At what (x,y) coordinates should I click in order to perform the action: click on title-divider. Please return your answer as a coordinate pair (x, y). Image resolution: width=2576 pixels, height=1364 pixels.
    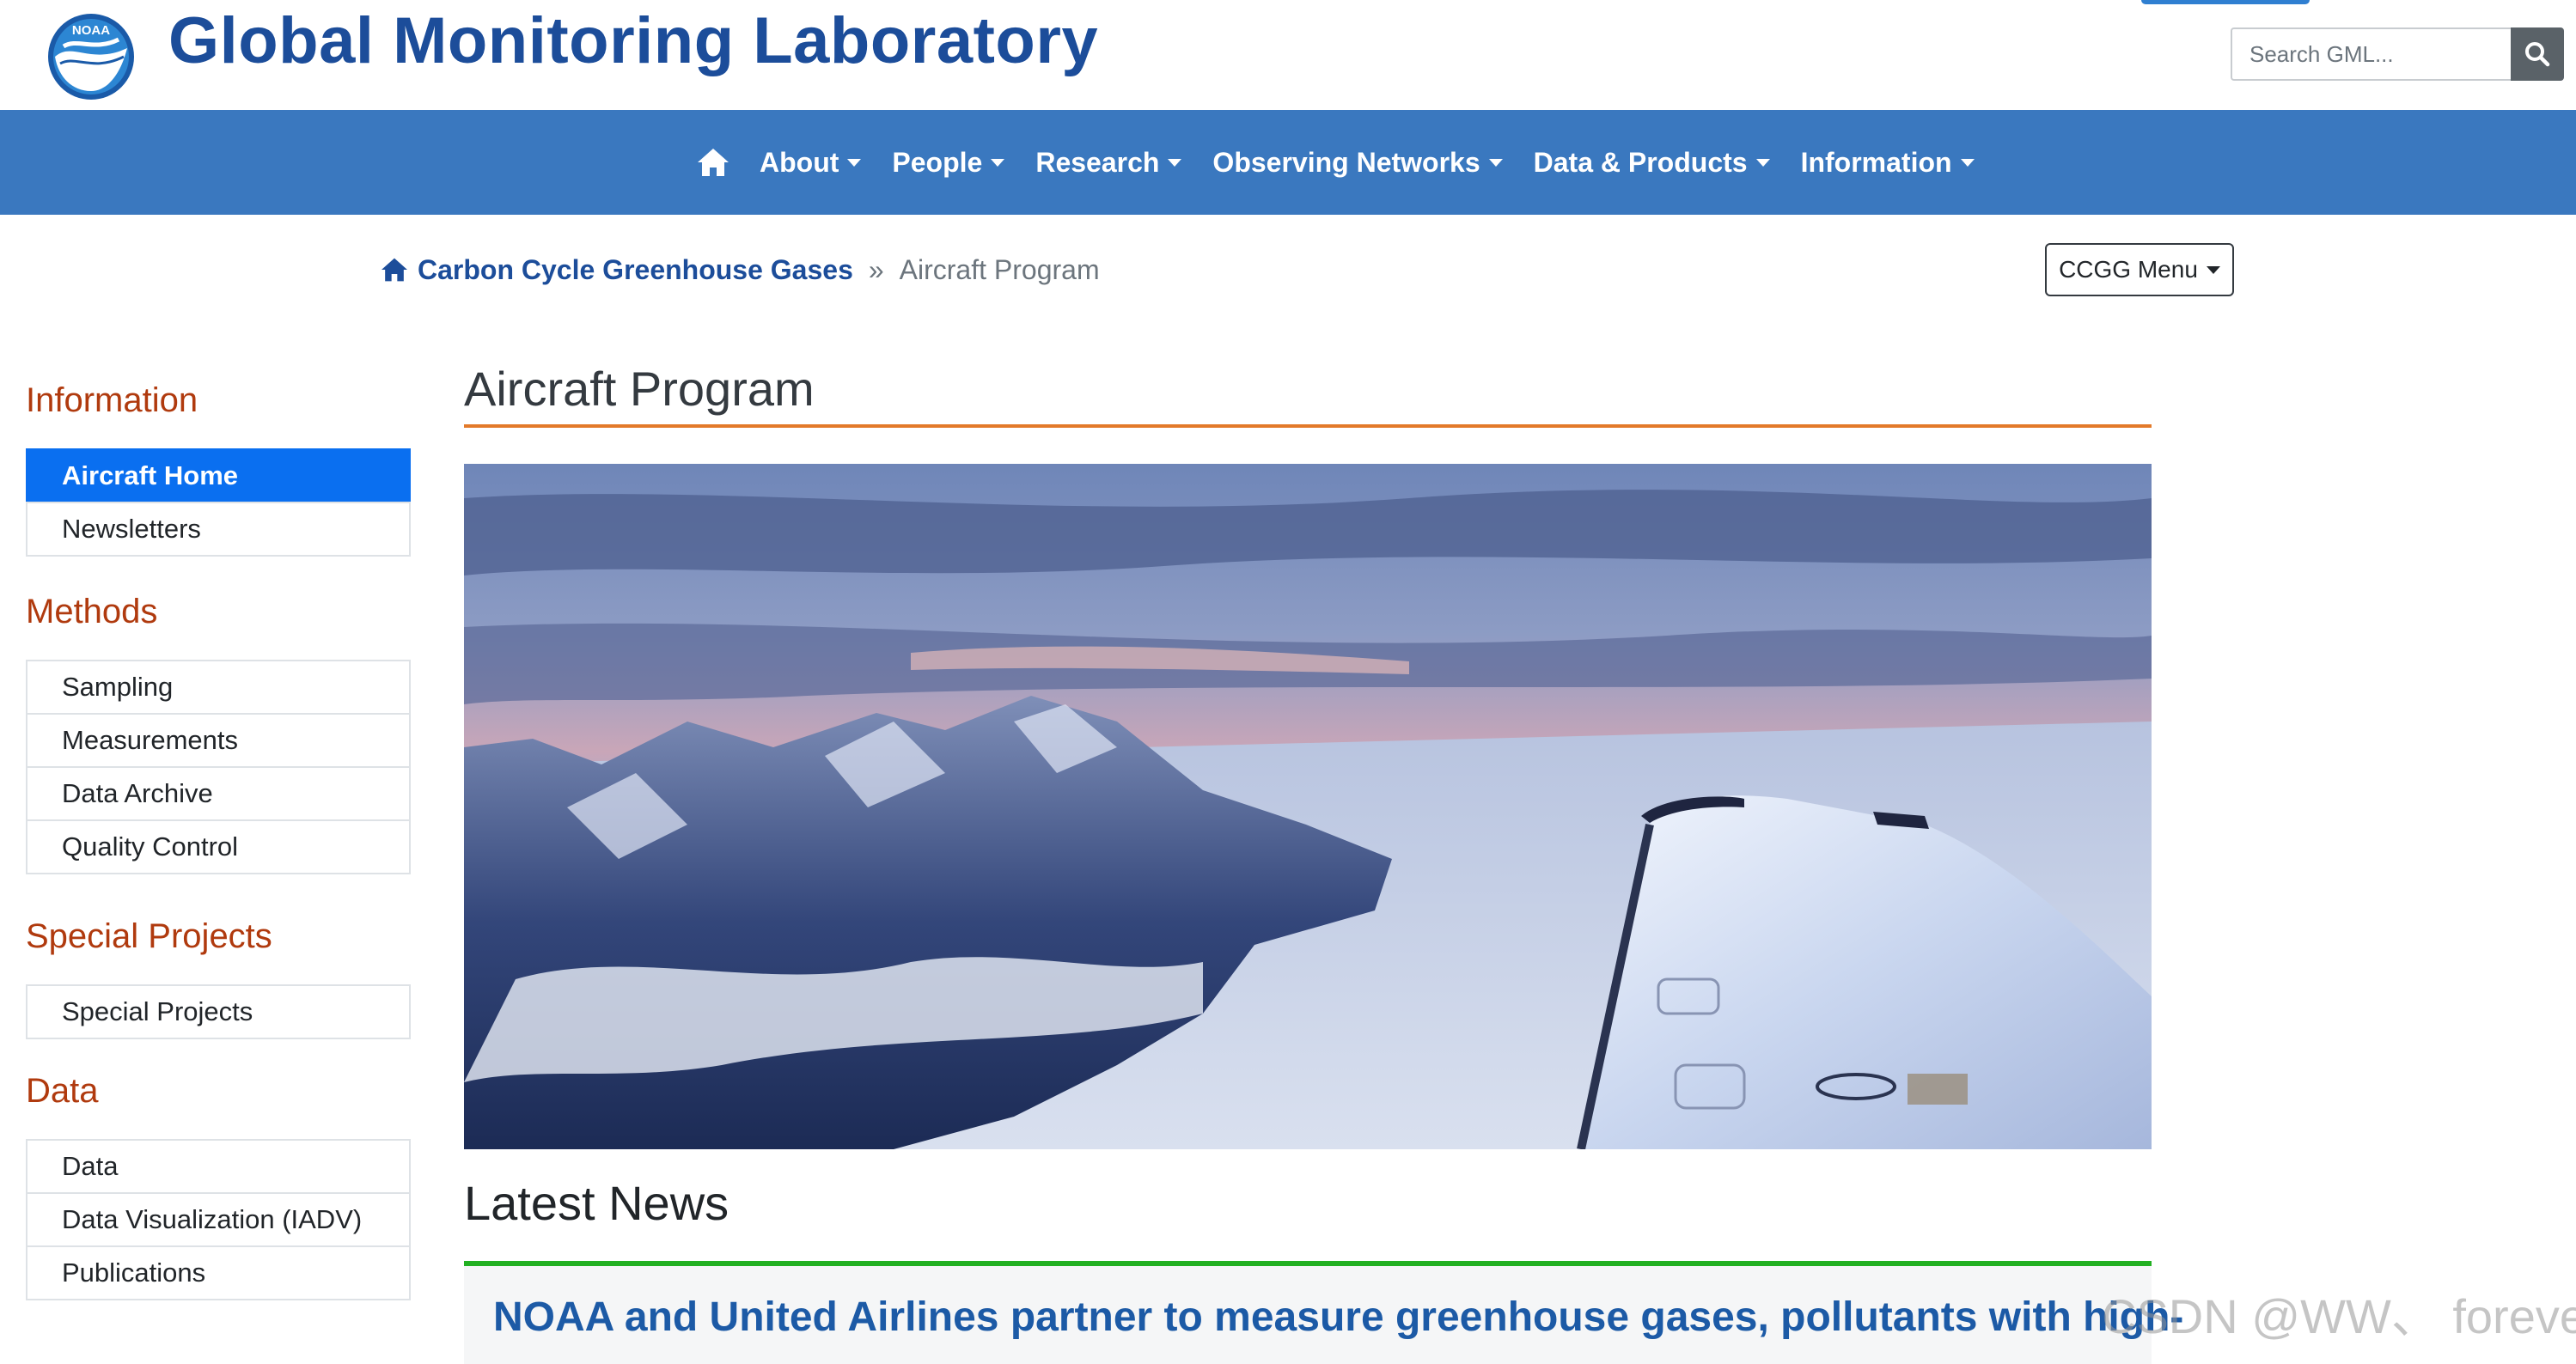
    Looking at the image, I should click on (1308, 426).